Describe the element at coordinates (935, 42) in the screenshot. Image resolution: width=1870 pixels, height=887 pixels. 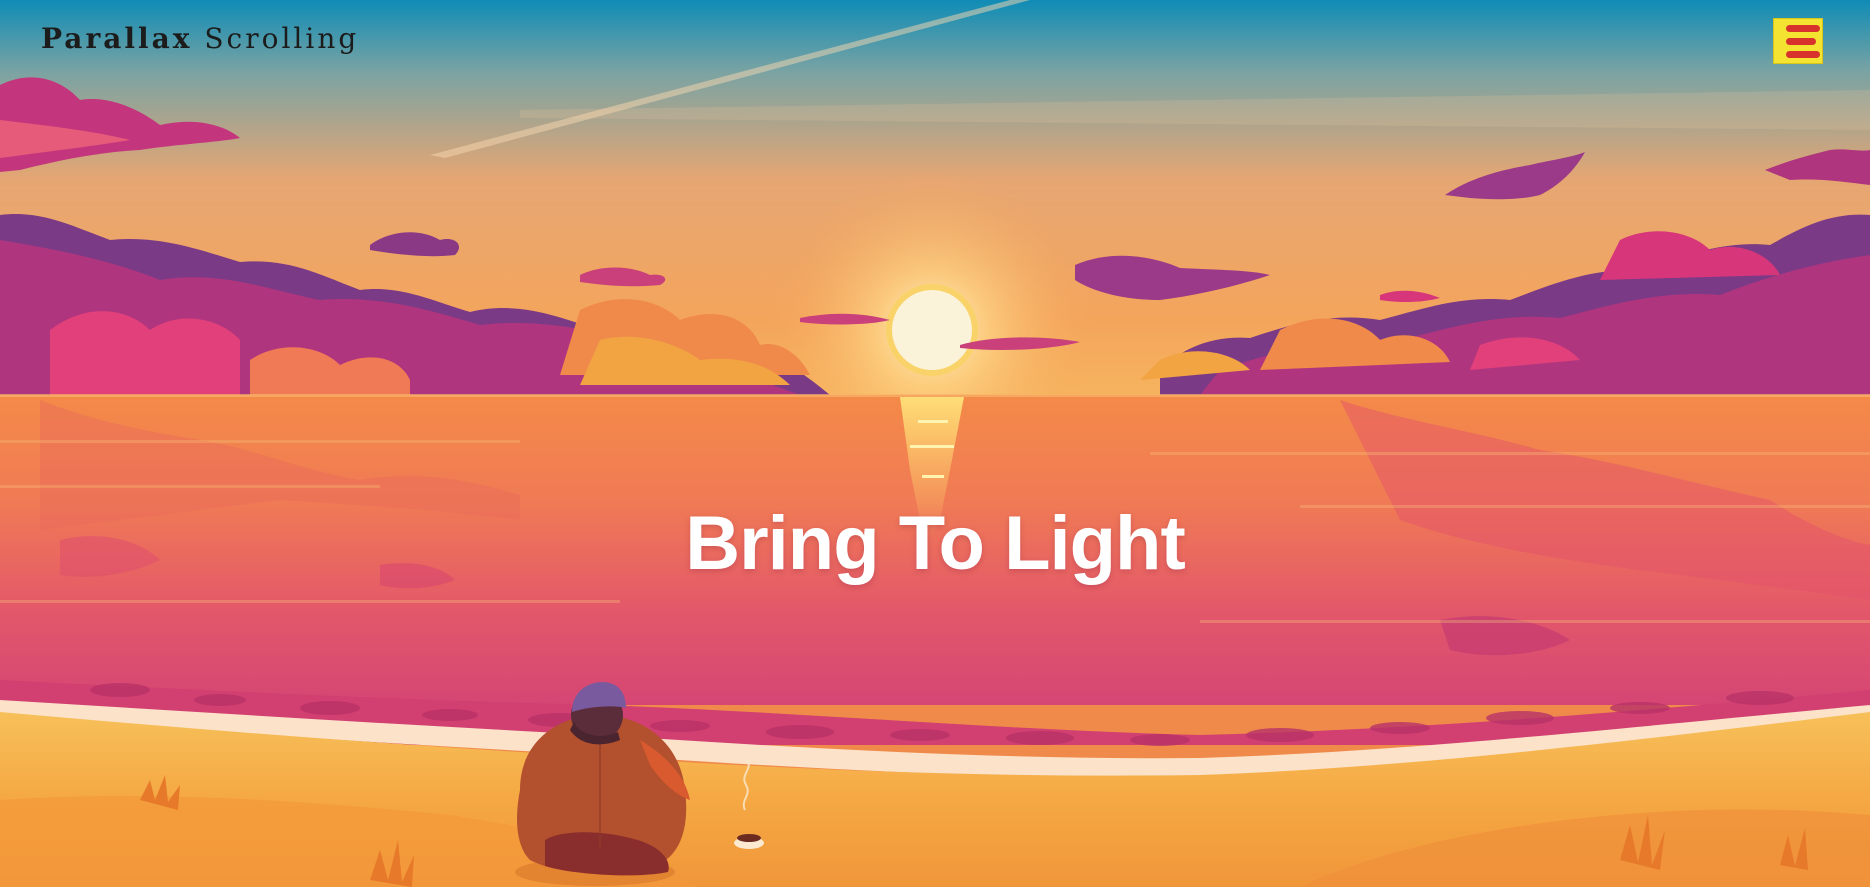
I see `top-navigation-bar: Parallax Scrolling` at that location.